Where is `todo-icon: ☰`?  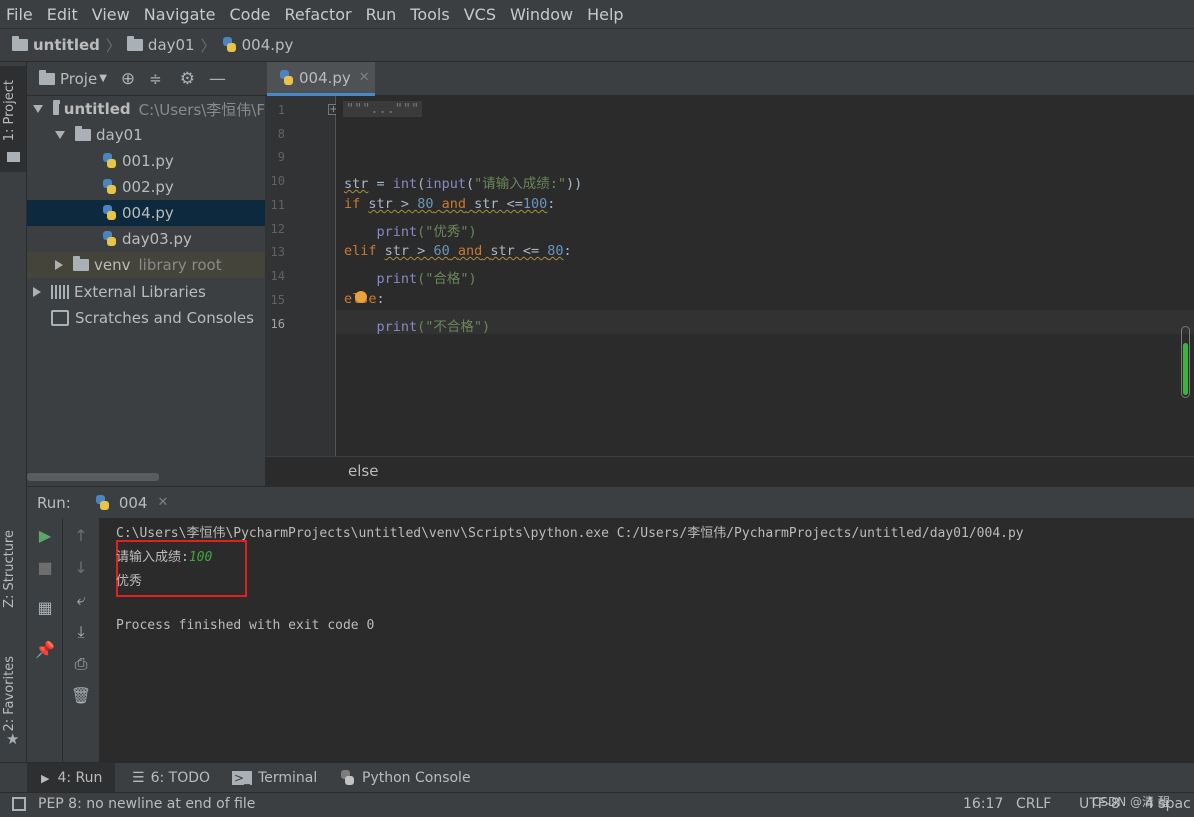
todo-icon: ☰ is located at coordinates (138, 778).